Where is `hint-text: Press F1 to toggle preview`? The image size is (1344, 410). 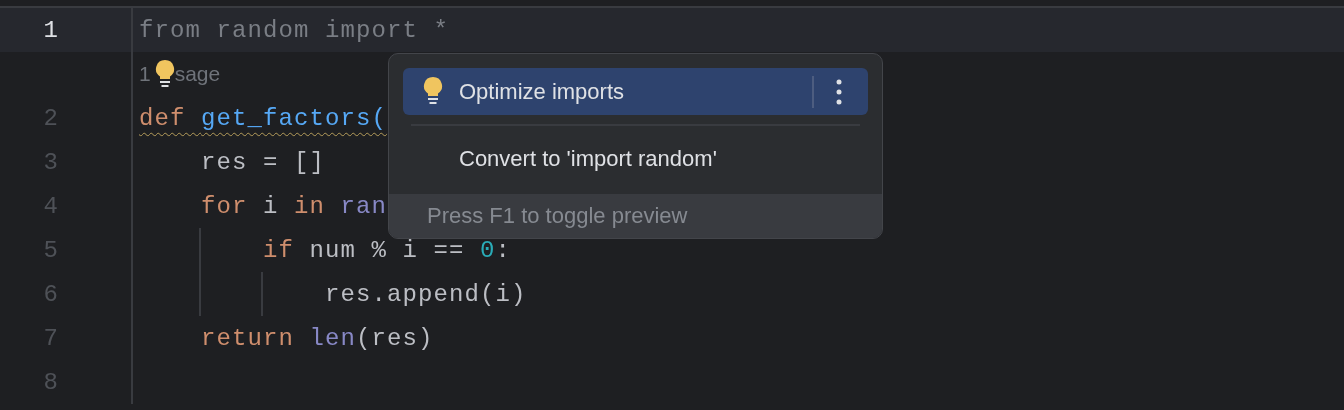 hint-text: Press F1 to toggle preview is located at coordinates (635, 216).